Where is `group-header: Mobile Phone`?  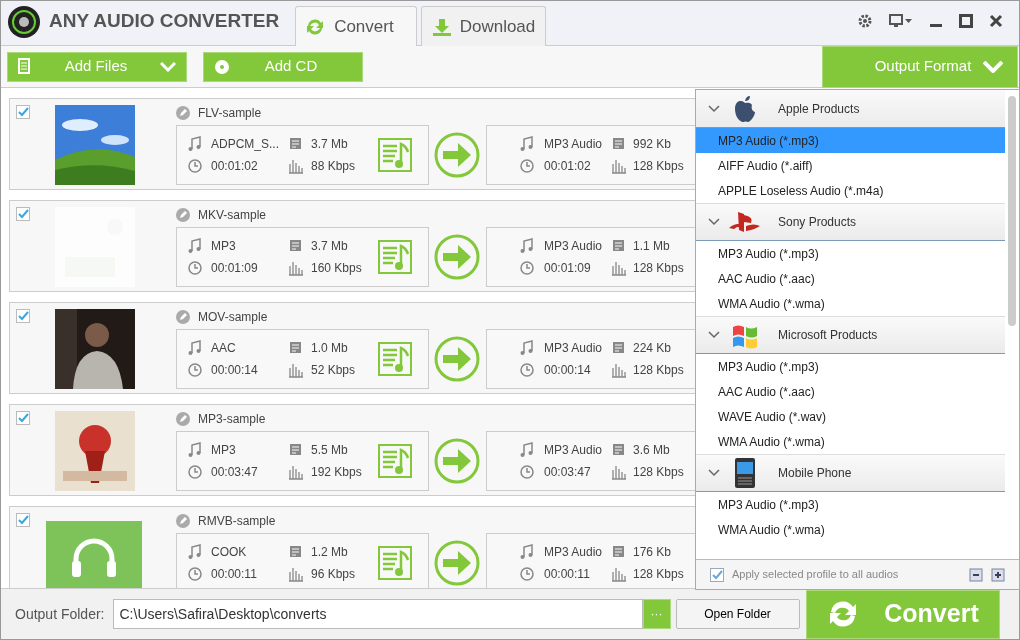
group-header: Mobile Phone is located at coordinates (850, 473).